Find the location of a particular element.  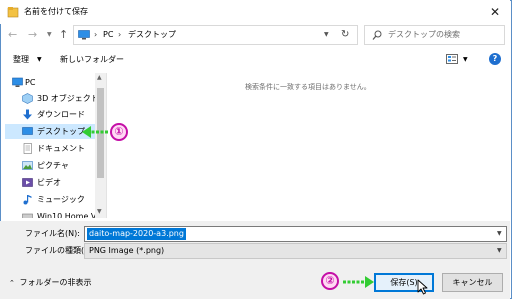

mouse-cursor-icon is located at coordinates (422, 287).